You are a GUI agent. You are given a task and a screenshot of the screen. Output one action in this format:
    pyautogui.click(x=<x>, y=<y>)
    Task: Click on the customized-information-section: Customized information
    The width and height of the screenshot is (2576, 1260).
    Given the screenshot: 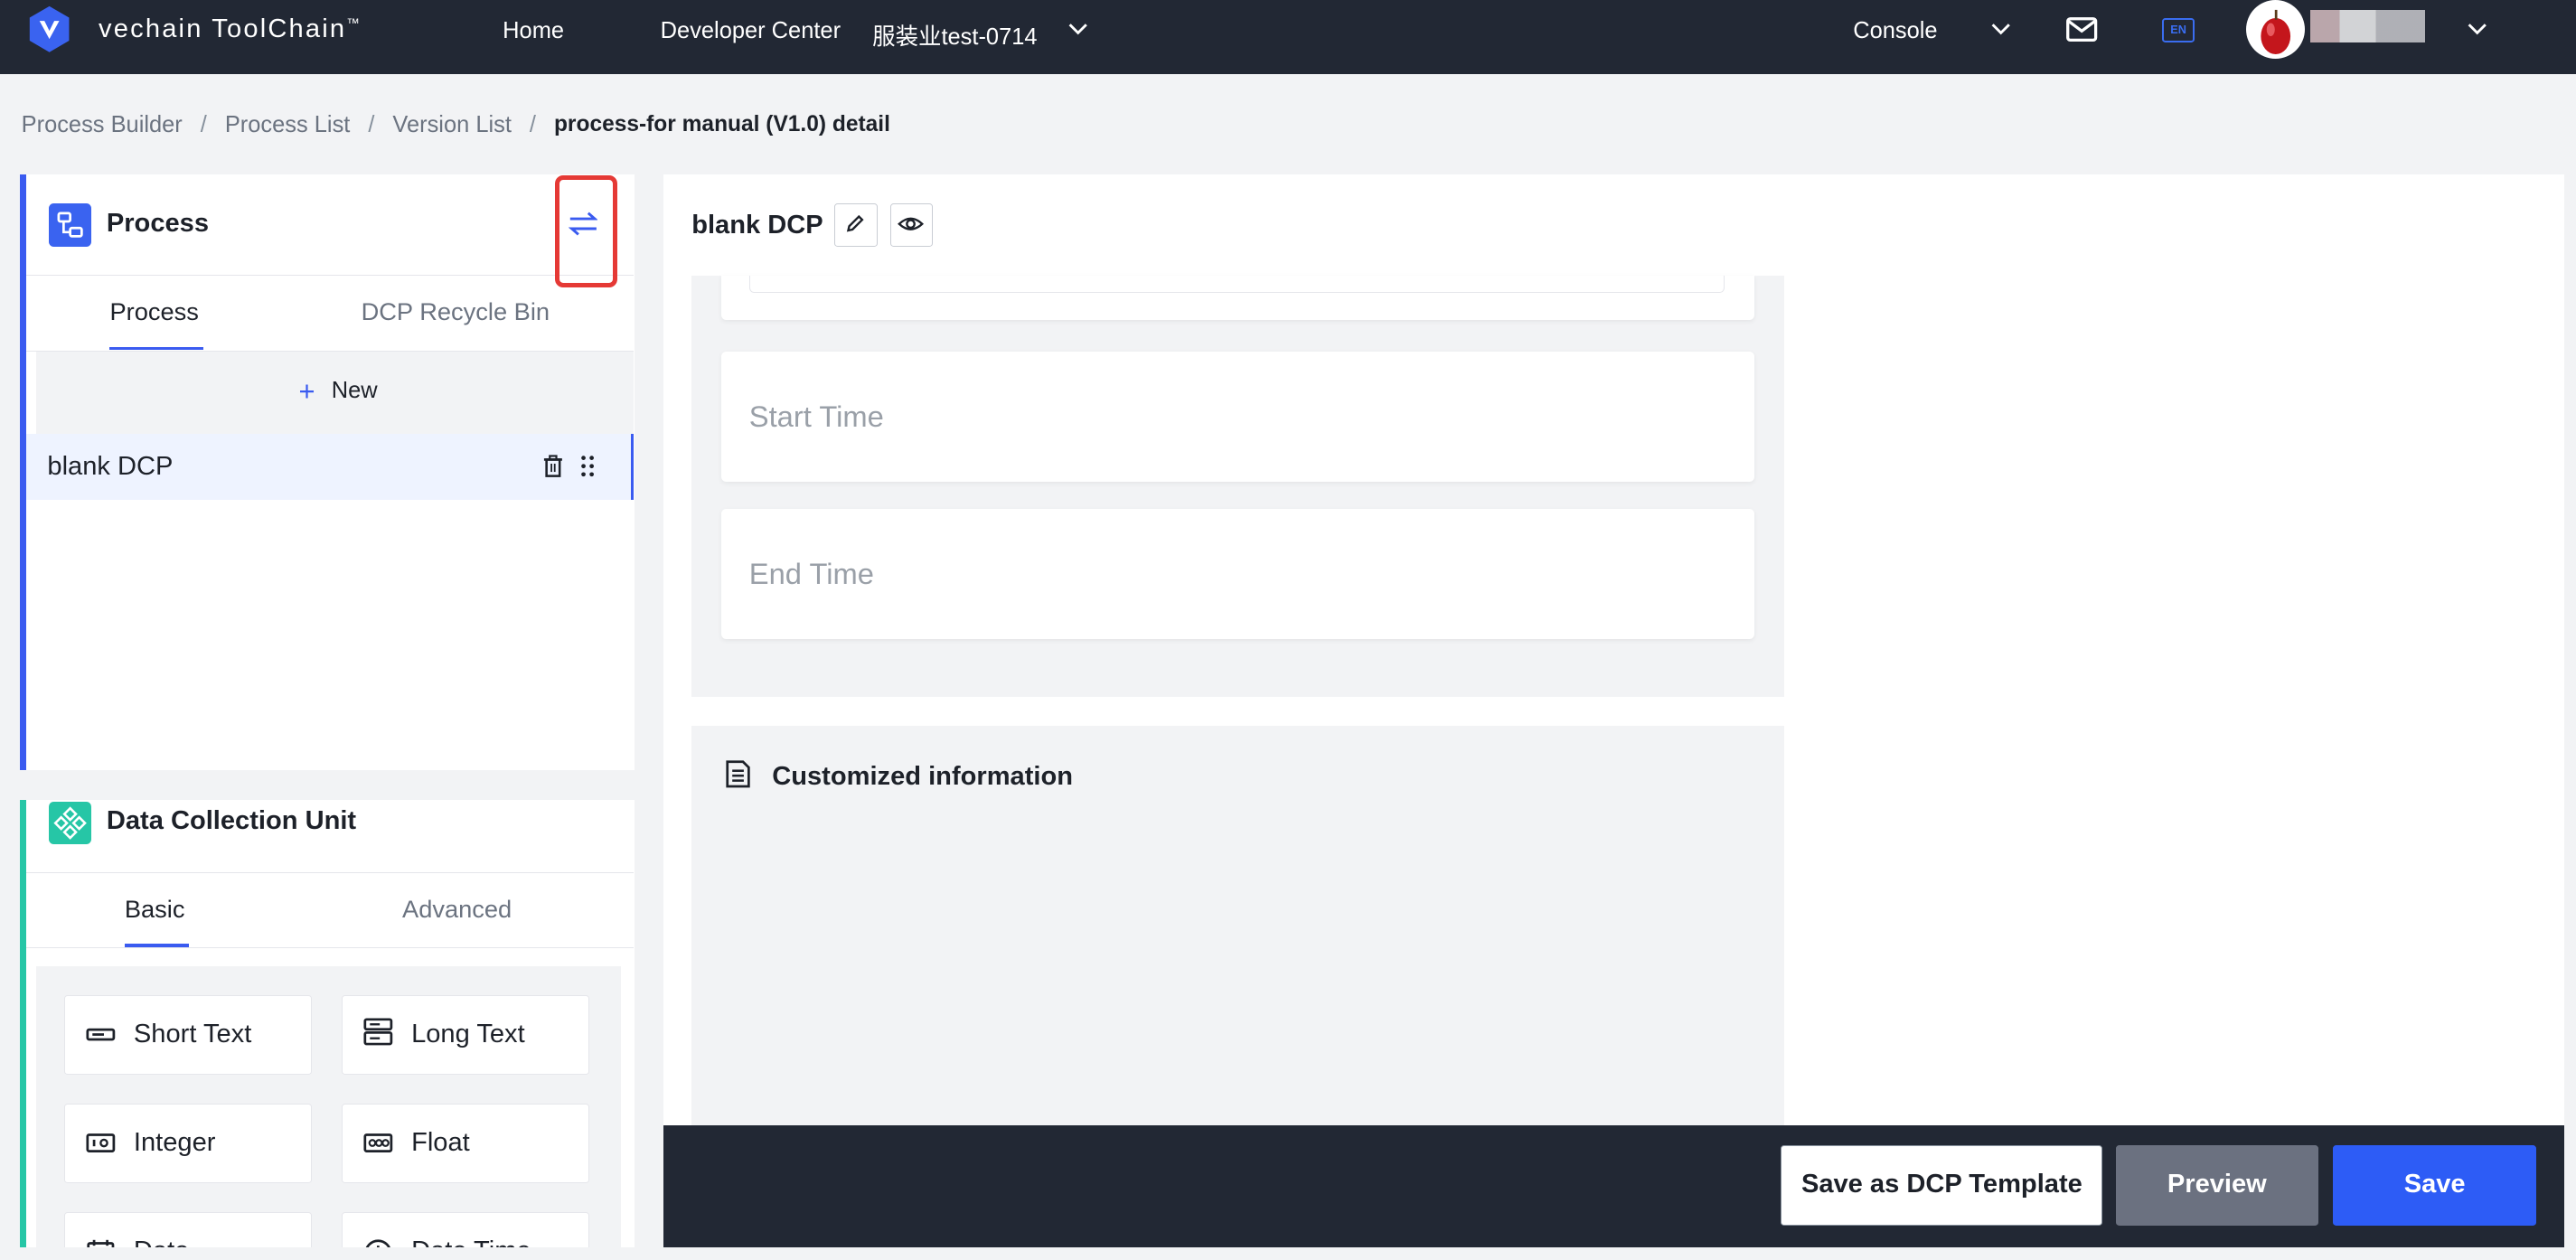 What is the action you would take?
    pyautogui.click(x=1237, y=935)
    